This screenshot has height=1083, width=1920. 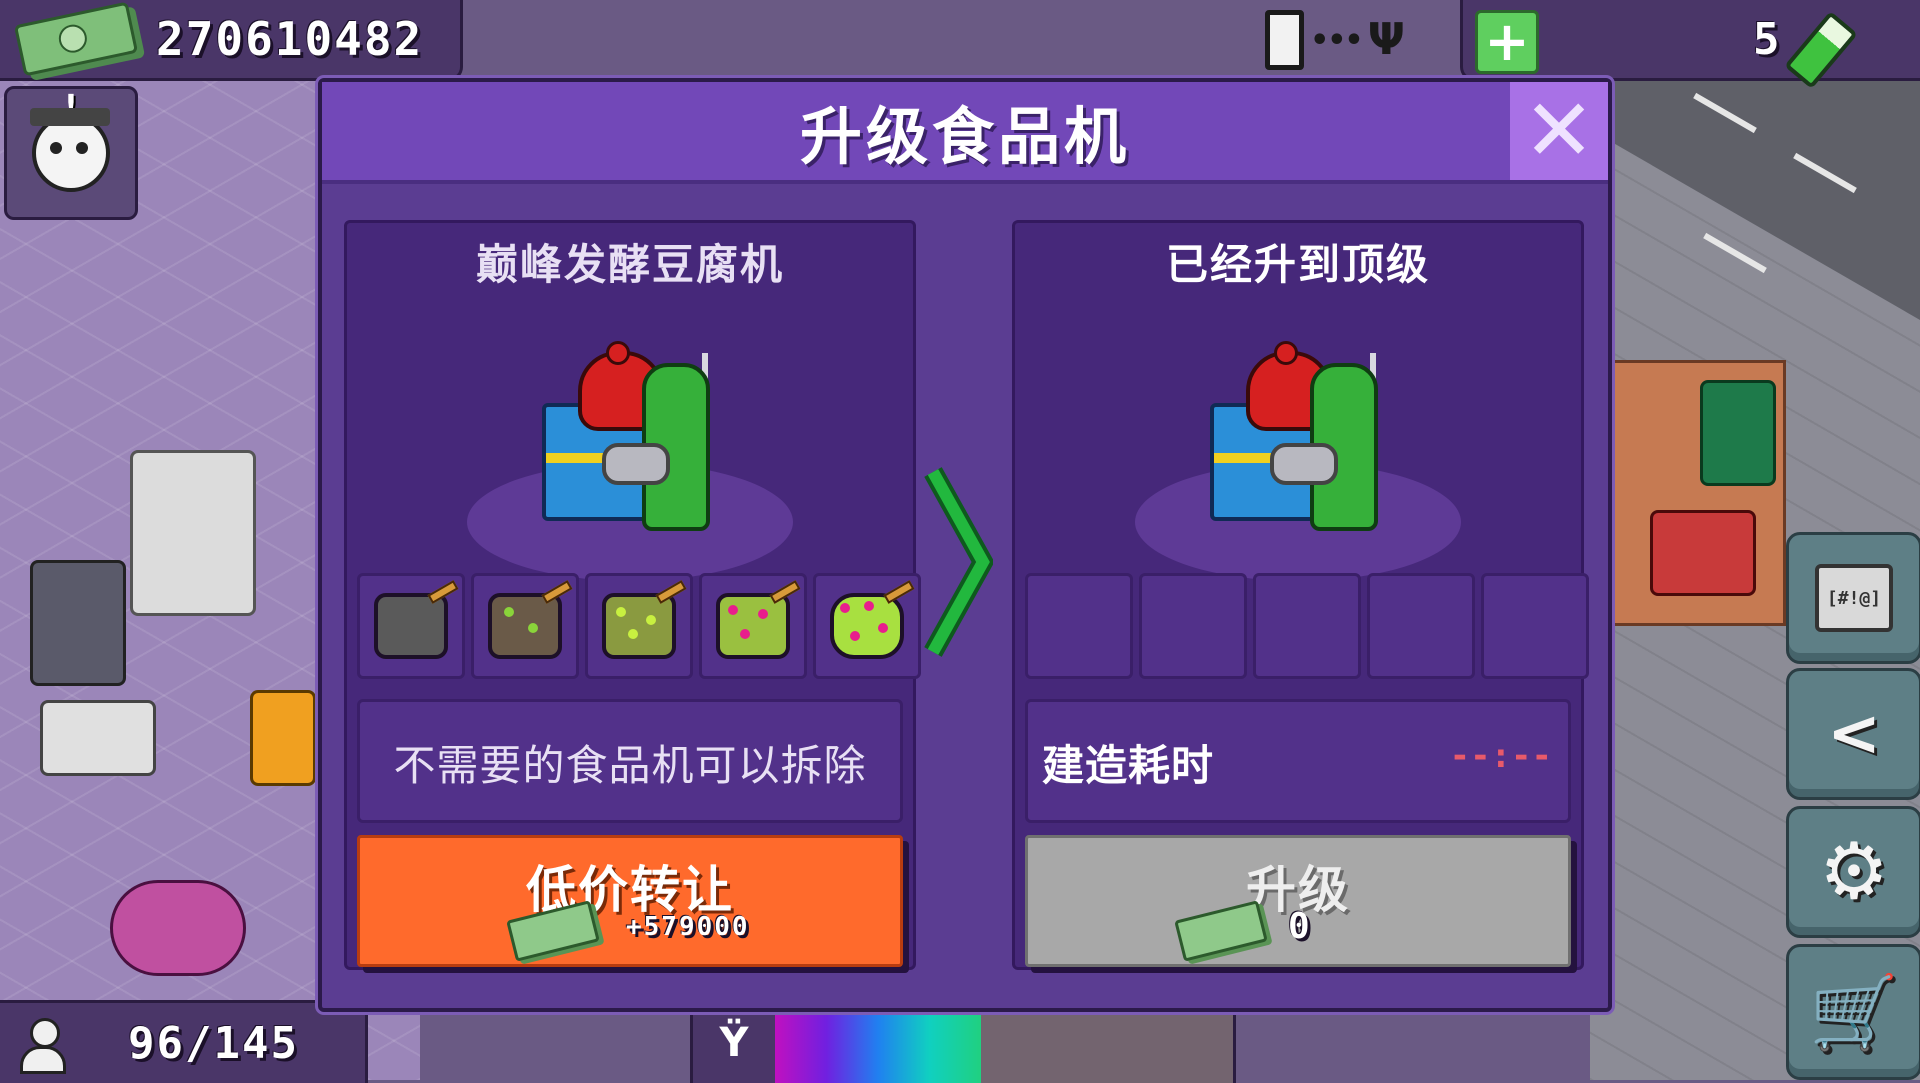 I want to click on upgrade-cost: 0, so click(x=1300, y=926).